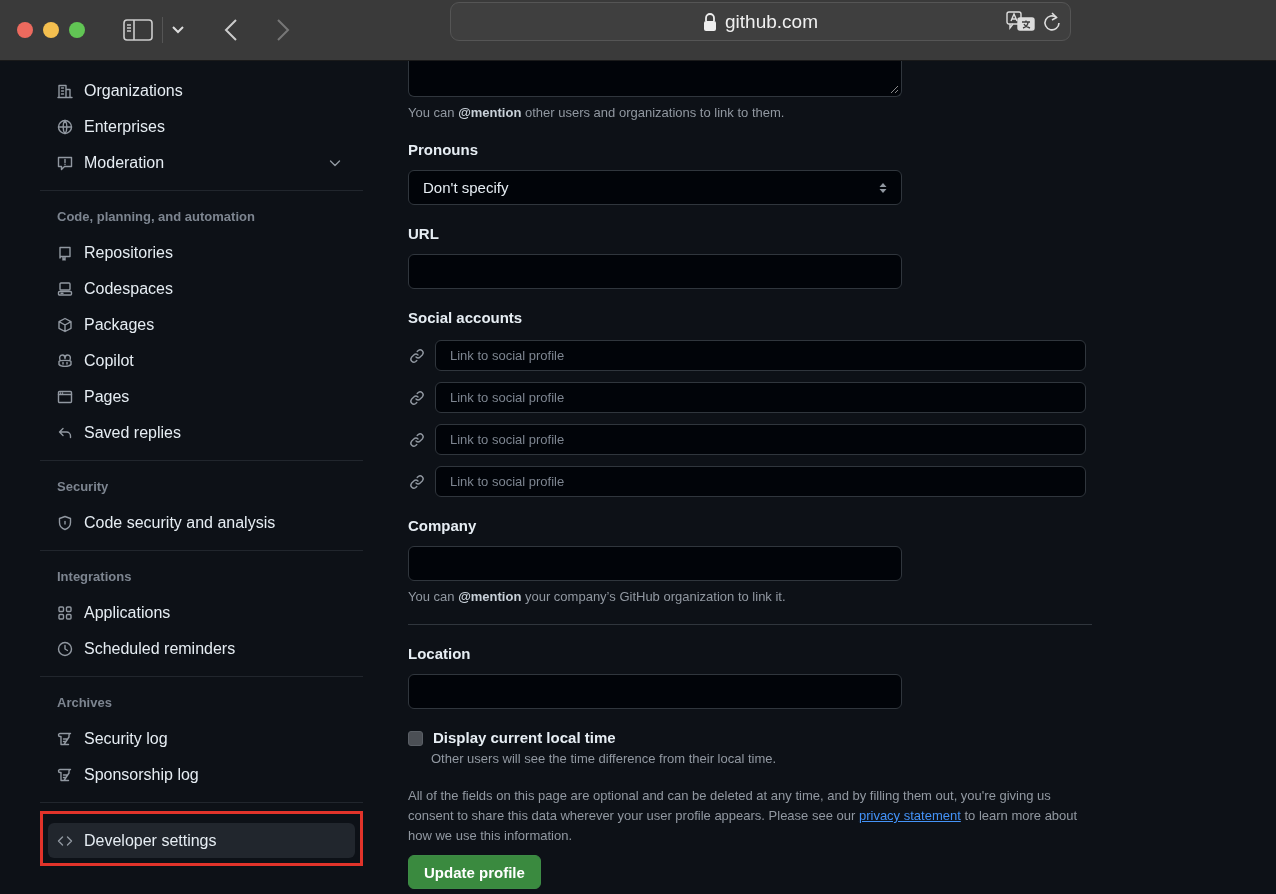 The width and height of the screenshot is (1276, 894). I want to click on checkbox-hint: Other users will see the time difference from their local time., so click(604, 759).